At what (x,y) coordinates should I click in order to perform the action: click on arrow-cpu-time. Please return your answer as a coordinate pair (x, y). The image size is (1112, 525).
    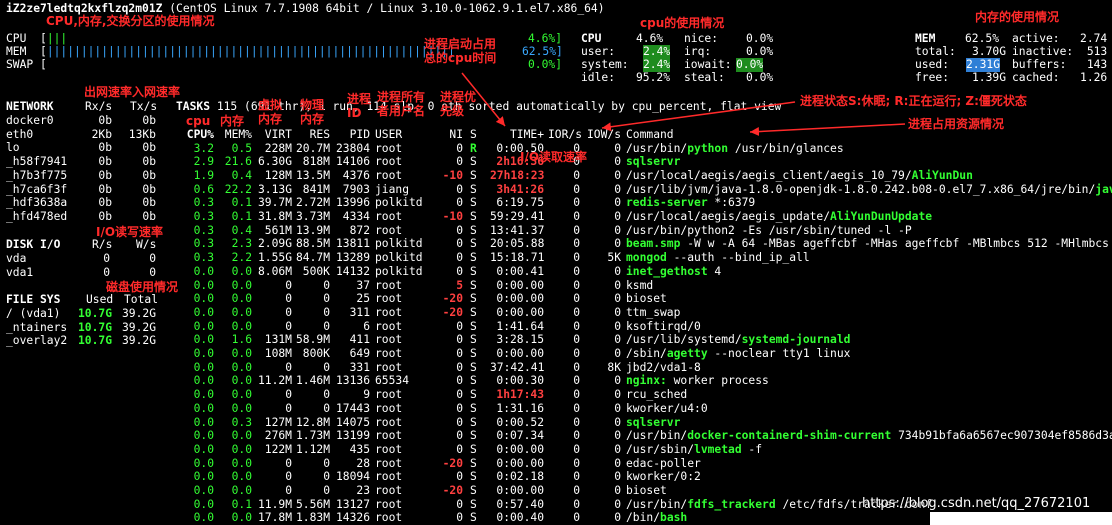
    Looking at the image, I should click on (483, 99).